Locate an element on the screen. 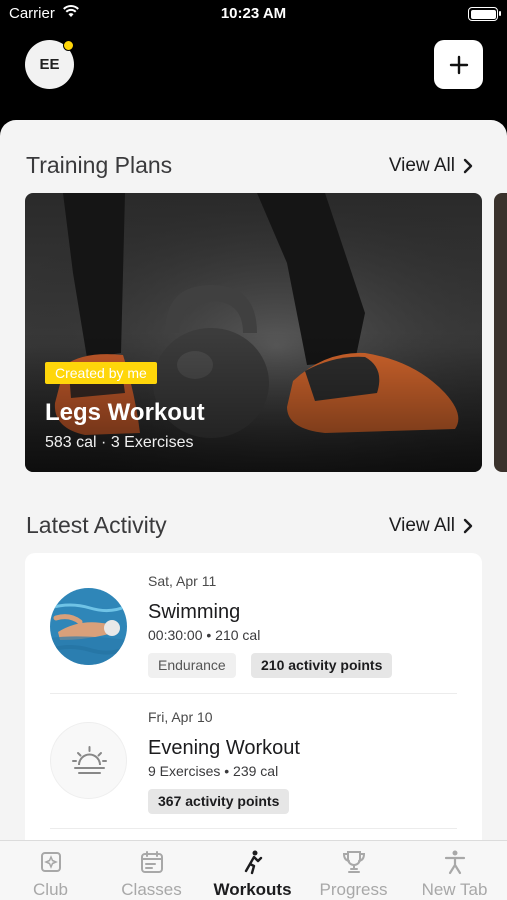 This screenshot has width=507, height=900. tab-label: New Tab is located at coordinates (454, 889).